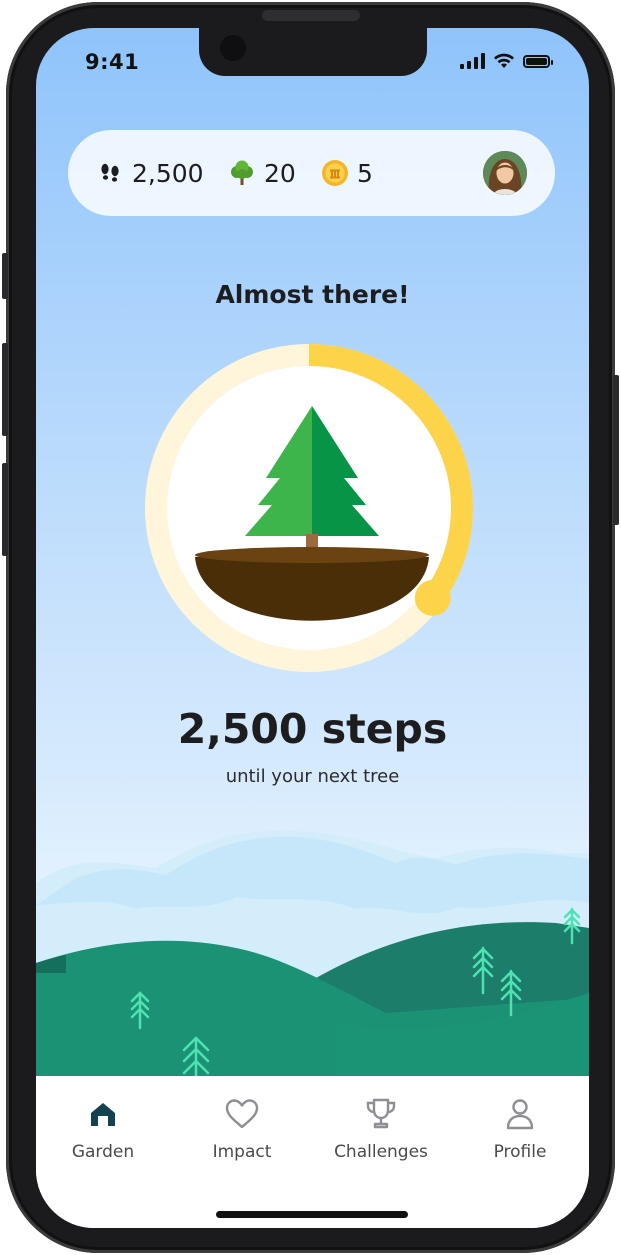 This screenshot has height=1255, width=621. I want to click on trees-stat: 20, so click(262, 173).